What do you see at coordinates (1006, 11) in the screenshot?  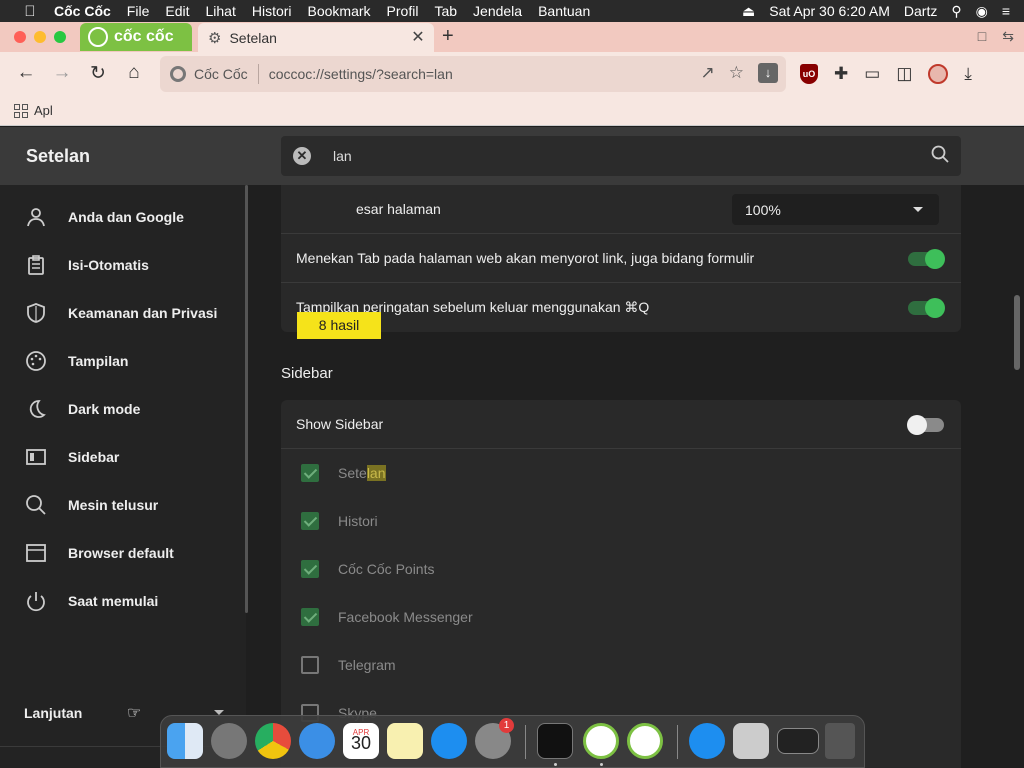 I see `control-center-icon: ≡` at bounding box center [1006, 11].